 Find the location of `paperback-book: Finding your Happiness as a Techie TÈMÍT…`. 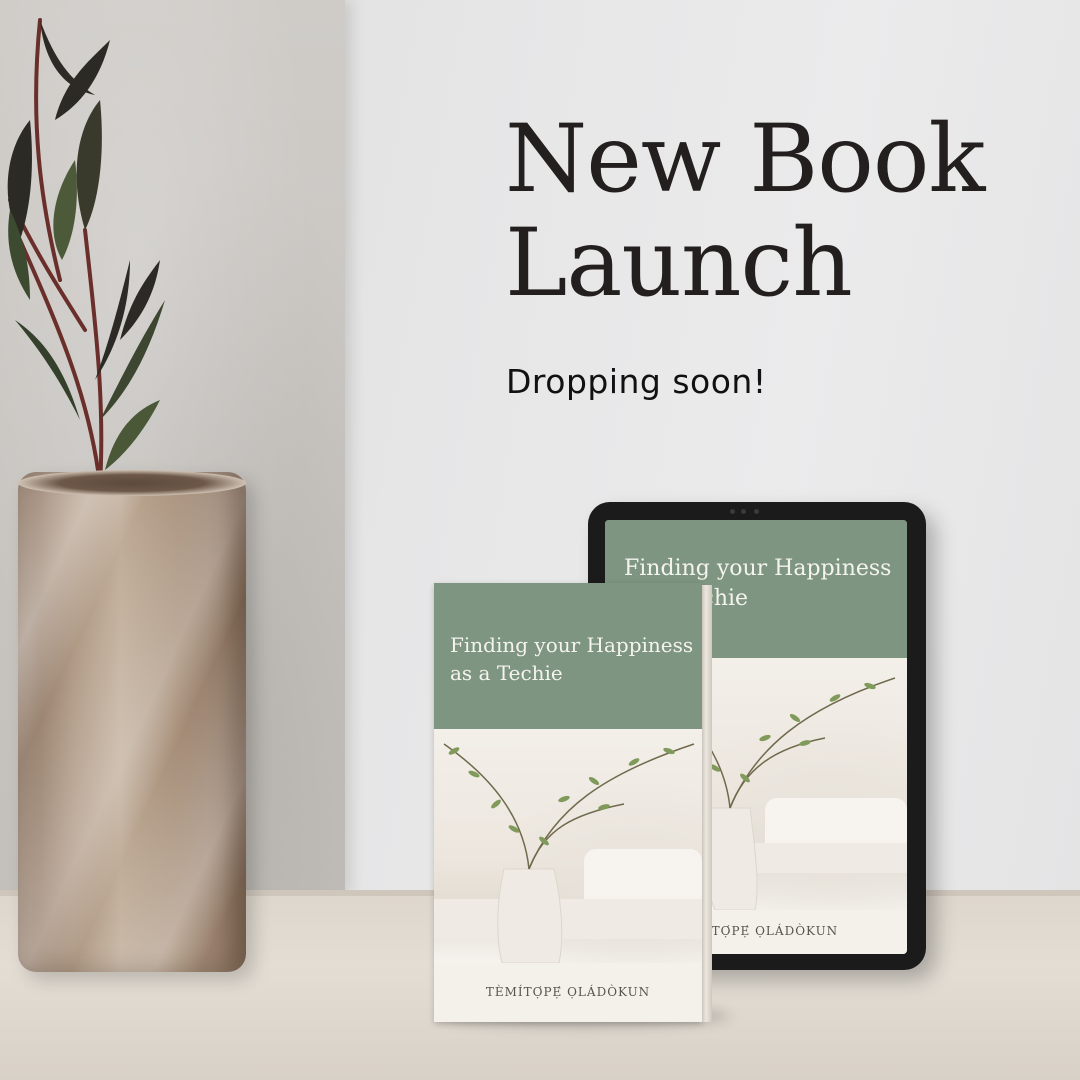

paperback-book: Finding your Happiness as a Techie TÈMÍT… is located at coordinates (568, 802).